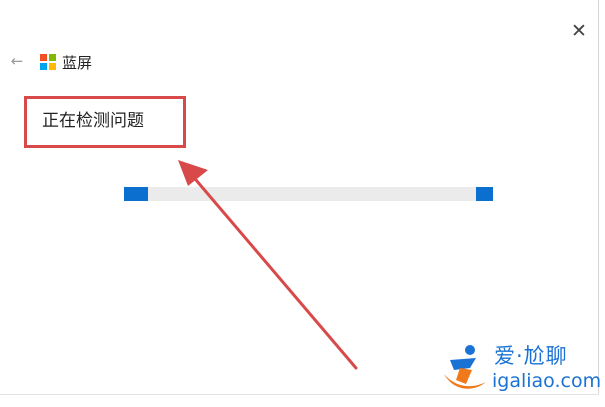  Describe the element at coordinates (465, 367) in the screenshot. I see `watermark-logo-icon` at that location.